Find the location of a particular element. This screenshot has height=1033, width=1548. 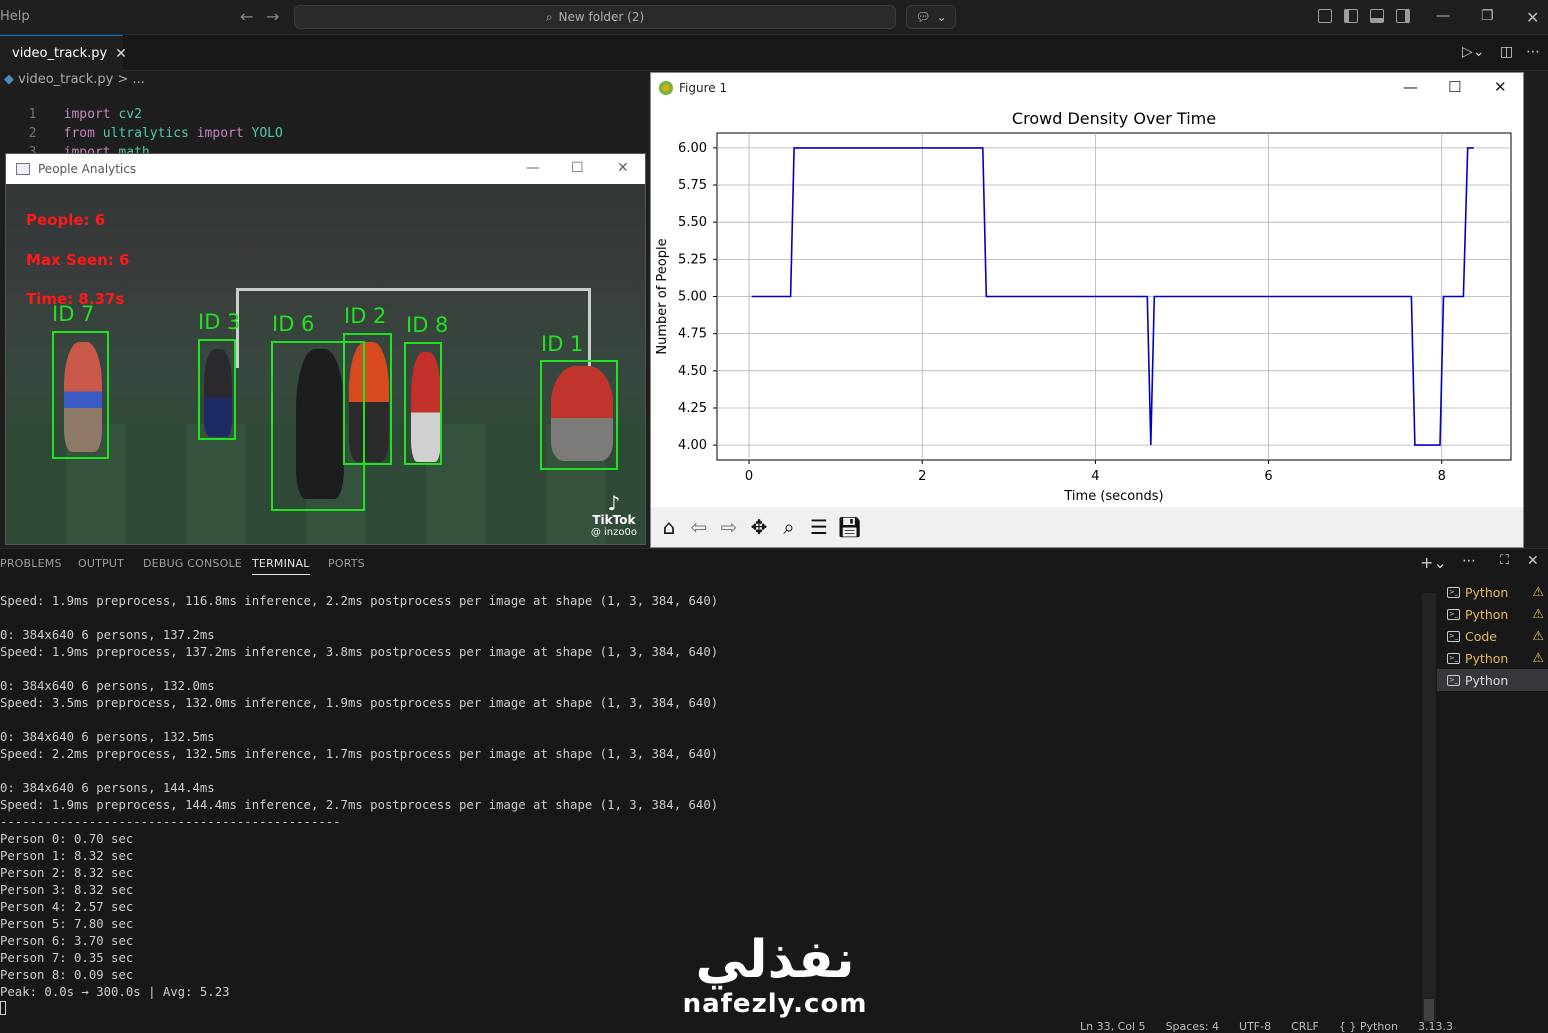

warning-icon: ⚠ is located at coordinates (1538, 614).